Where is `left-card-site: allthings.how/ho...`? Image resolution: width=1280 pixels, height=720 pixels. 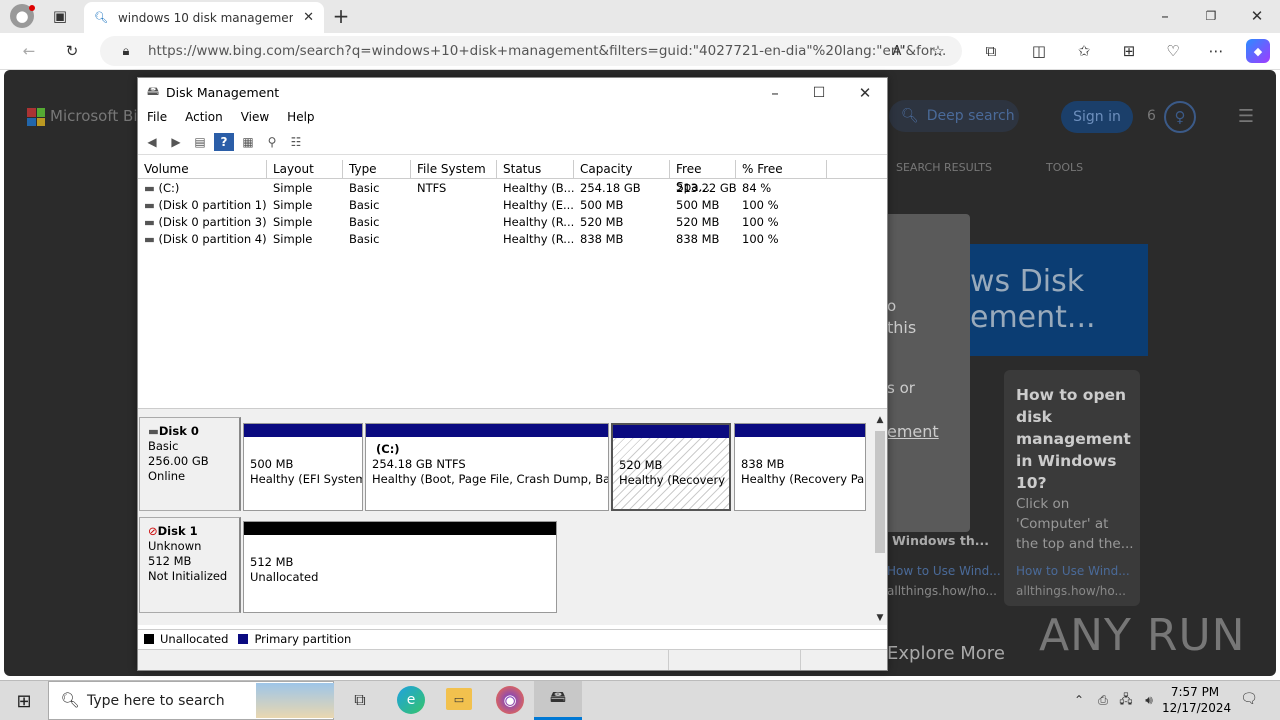 left-card-site: allthings.how/ho... is located at coordinates (942, 591).